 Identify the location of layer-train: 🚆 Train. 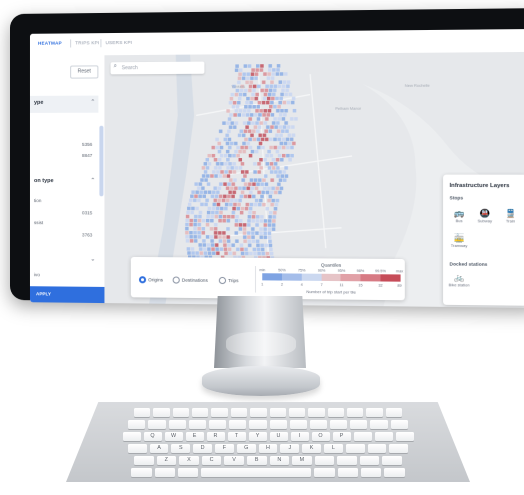
(511, 216).